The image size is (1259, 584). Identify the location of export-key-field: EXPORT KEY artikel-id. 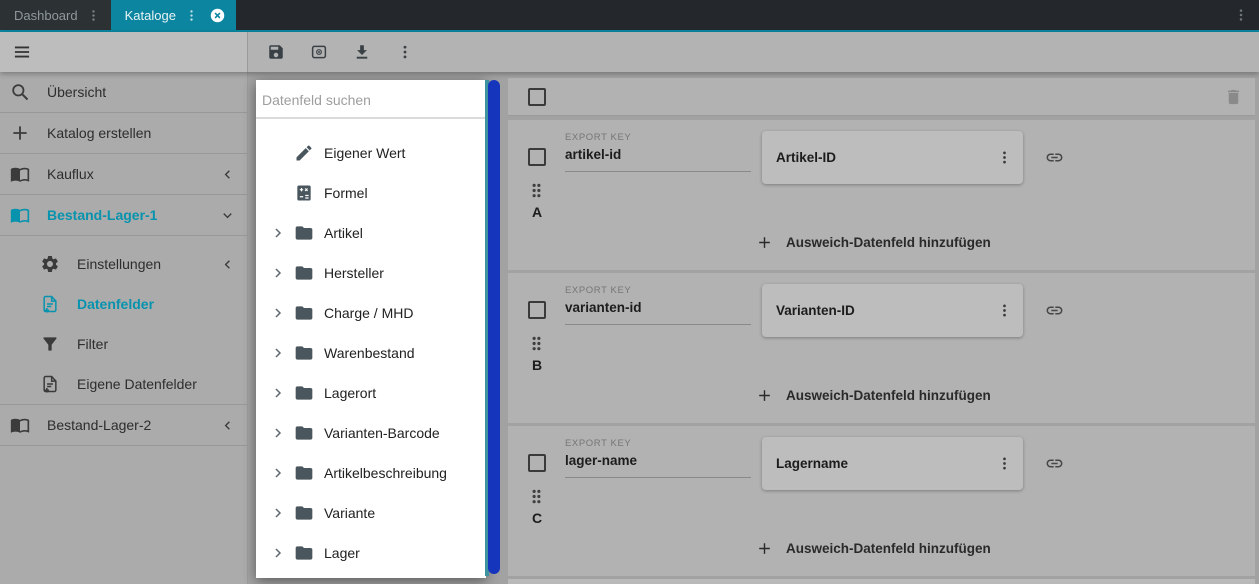
(658, 152).